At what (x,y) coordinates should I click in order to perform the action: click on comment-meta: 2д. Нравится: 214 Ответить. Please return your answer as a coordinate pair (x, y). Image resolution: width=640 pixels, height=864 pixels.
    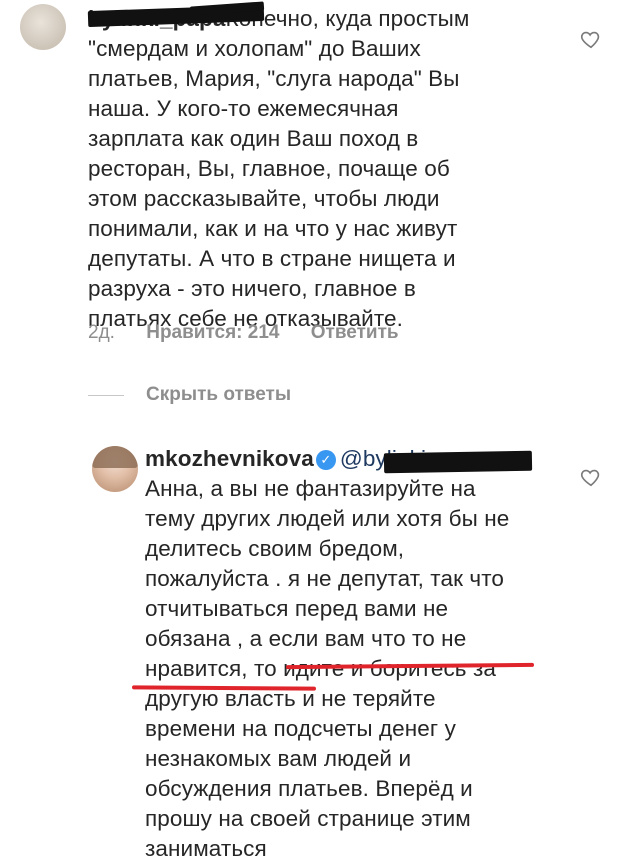
    Looking at the image, I should click on (243, 333).